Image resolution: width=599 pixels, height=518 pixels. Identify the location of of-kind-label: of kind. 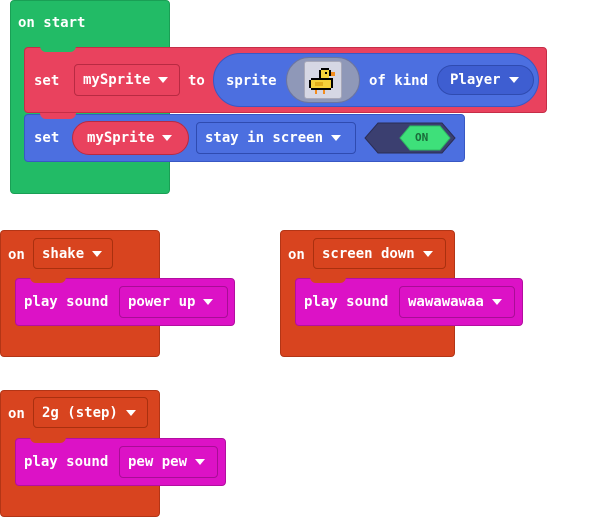
(399, 81).